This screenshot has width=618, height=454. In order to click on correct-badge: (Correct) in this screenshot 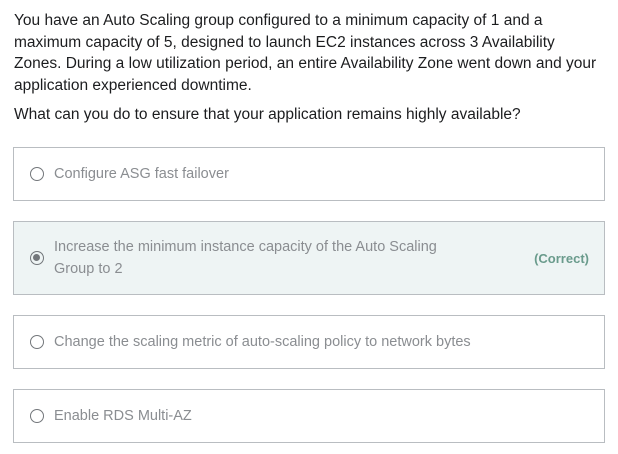, I will do `click(561, 258)`.